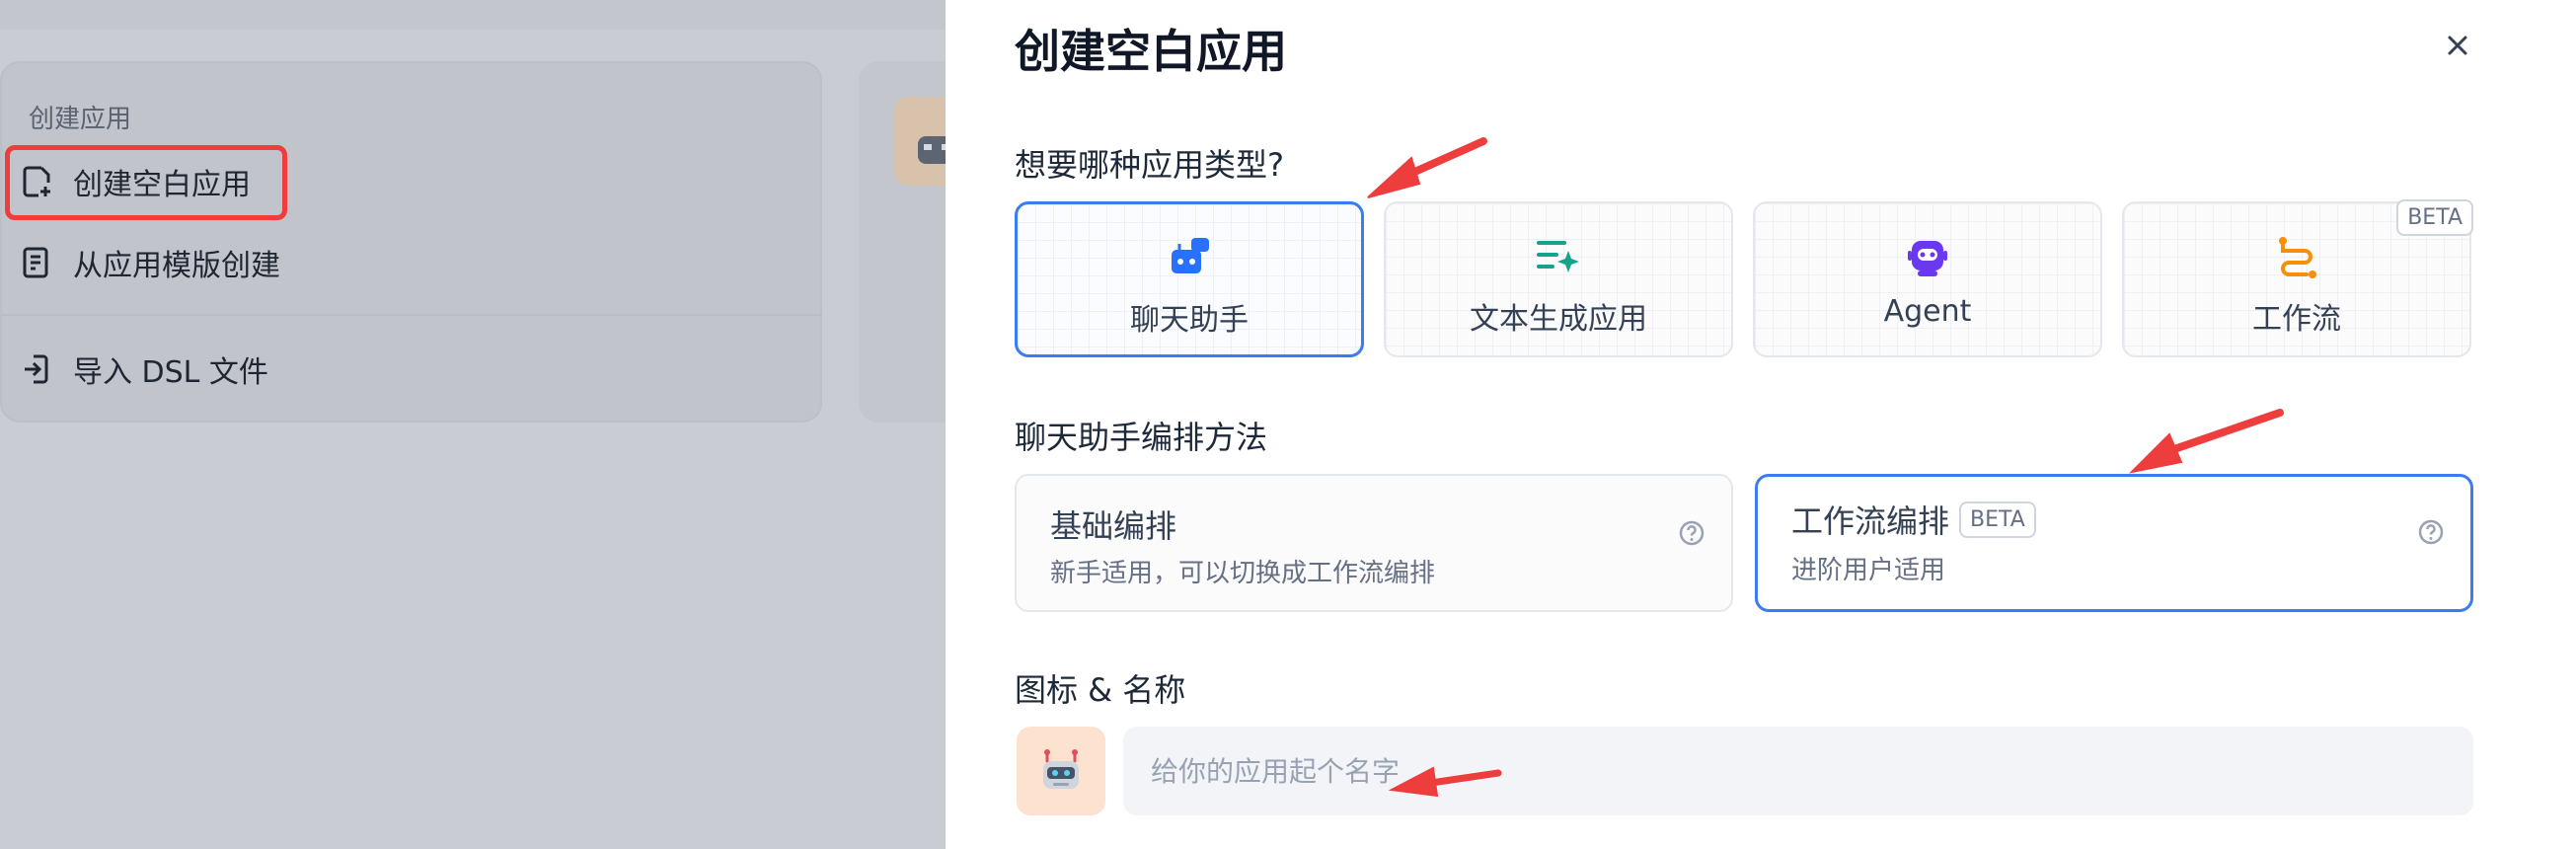  Describe the element at coordinates (1928, 258) in the screenshot. I see `agent-robot-icon` at that location.